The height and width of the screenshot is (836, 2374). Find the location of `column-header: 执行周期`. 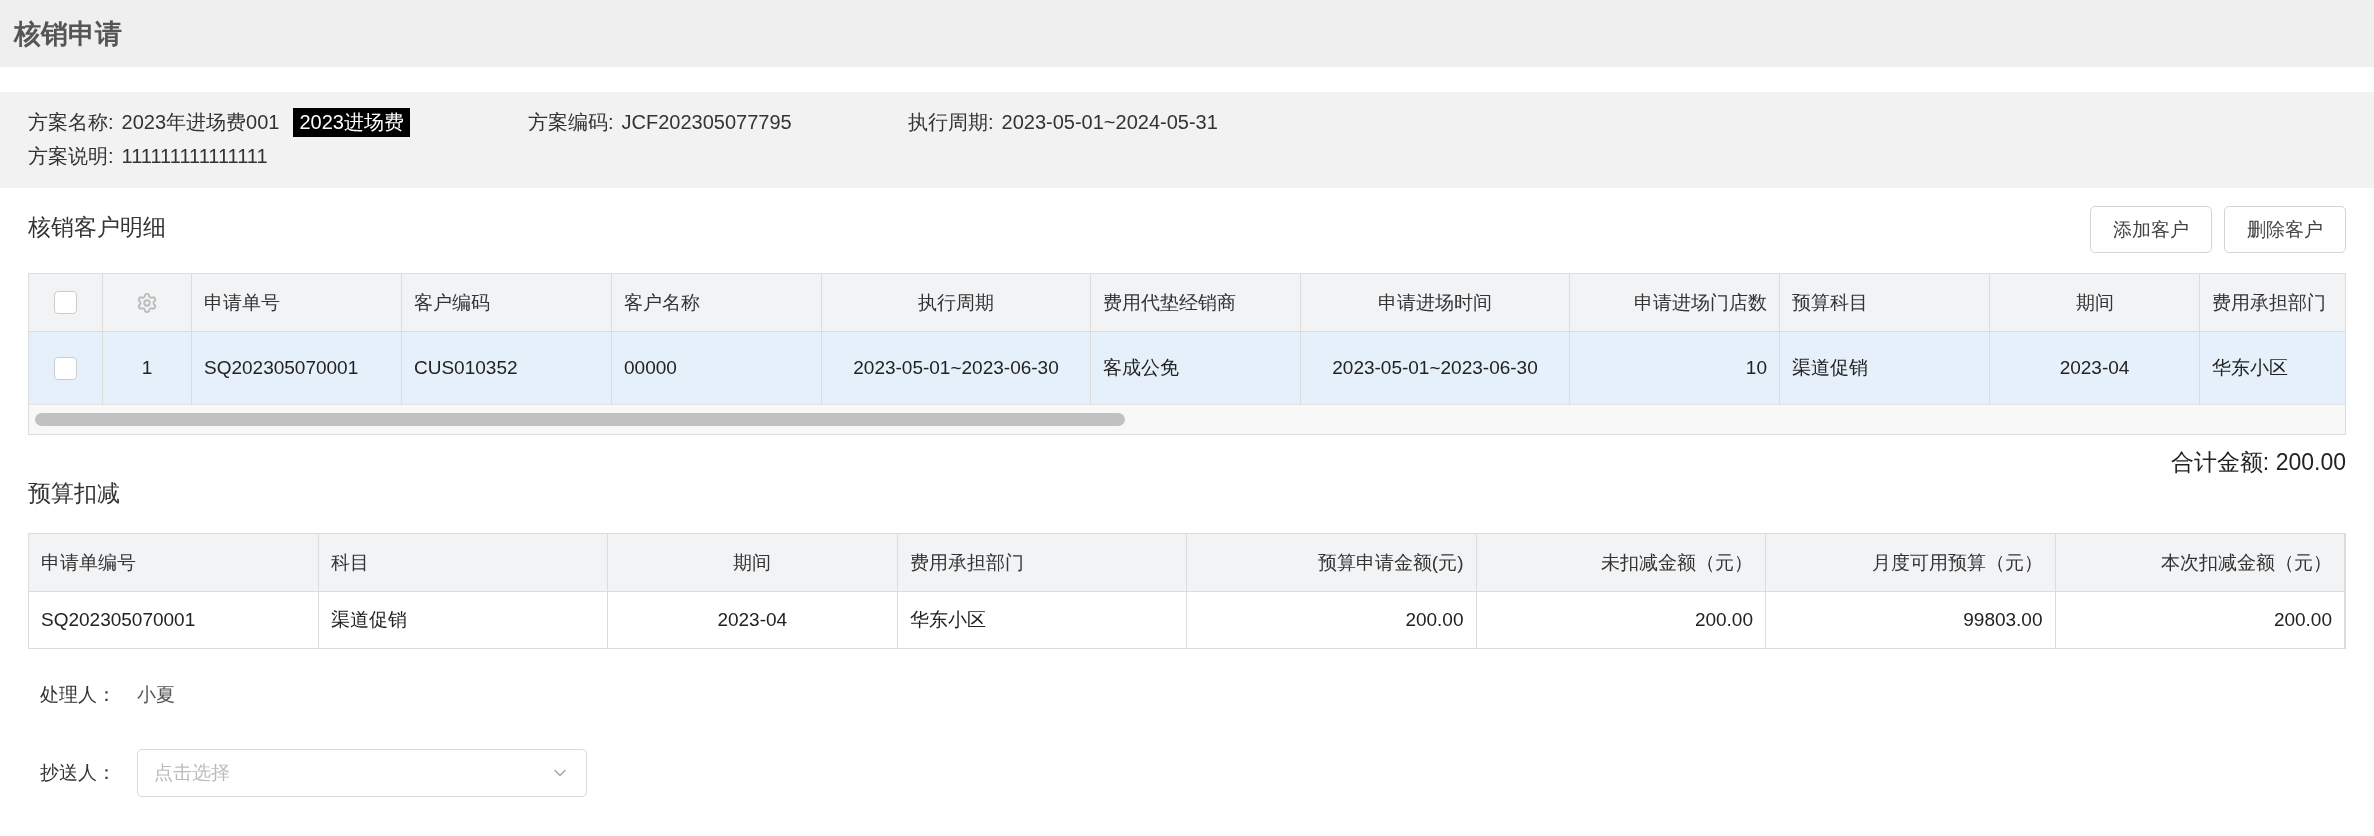

column-header: 执行周期 is located at coordinates (956, 303).